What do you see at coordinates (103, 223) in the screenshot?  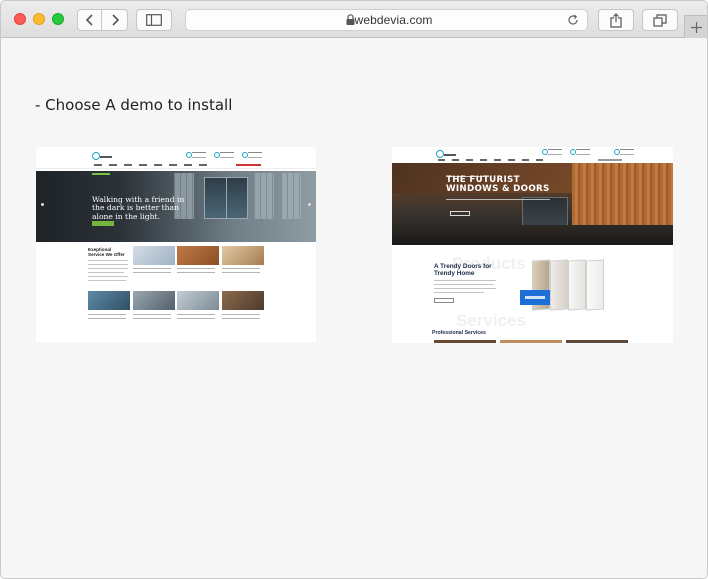 I see `demo-1-hero-button` at bounding box center [103, 223].